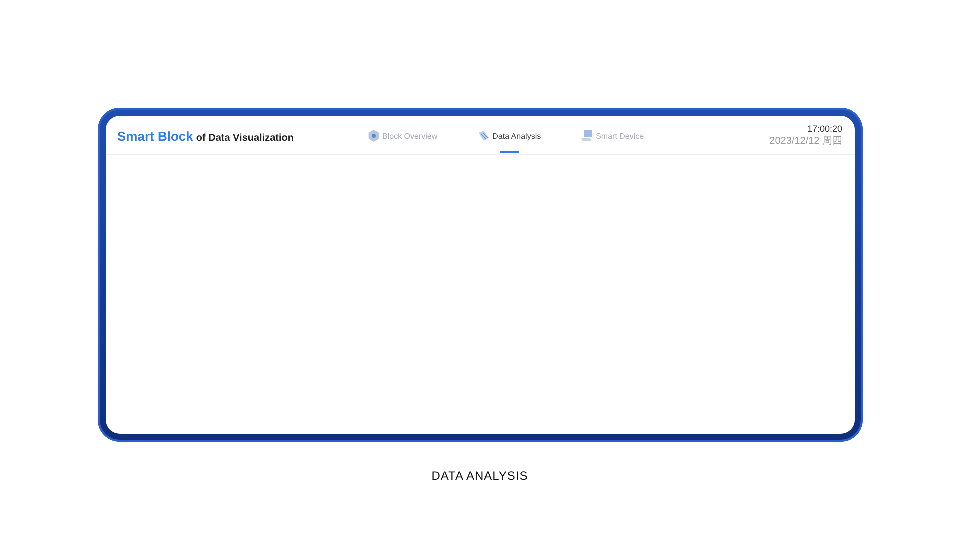 Image resolution: width=960 pixels, height=560 pixels. What do you see at coordinates (374, 136) in the screenshot?
I see `hexagon-icon` at bounding box center [374, 136].